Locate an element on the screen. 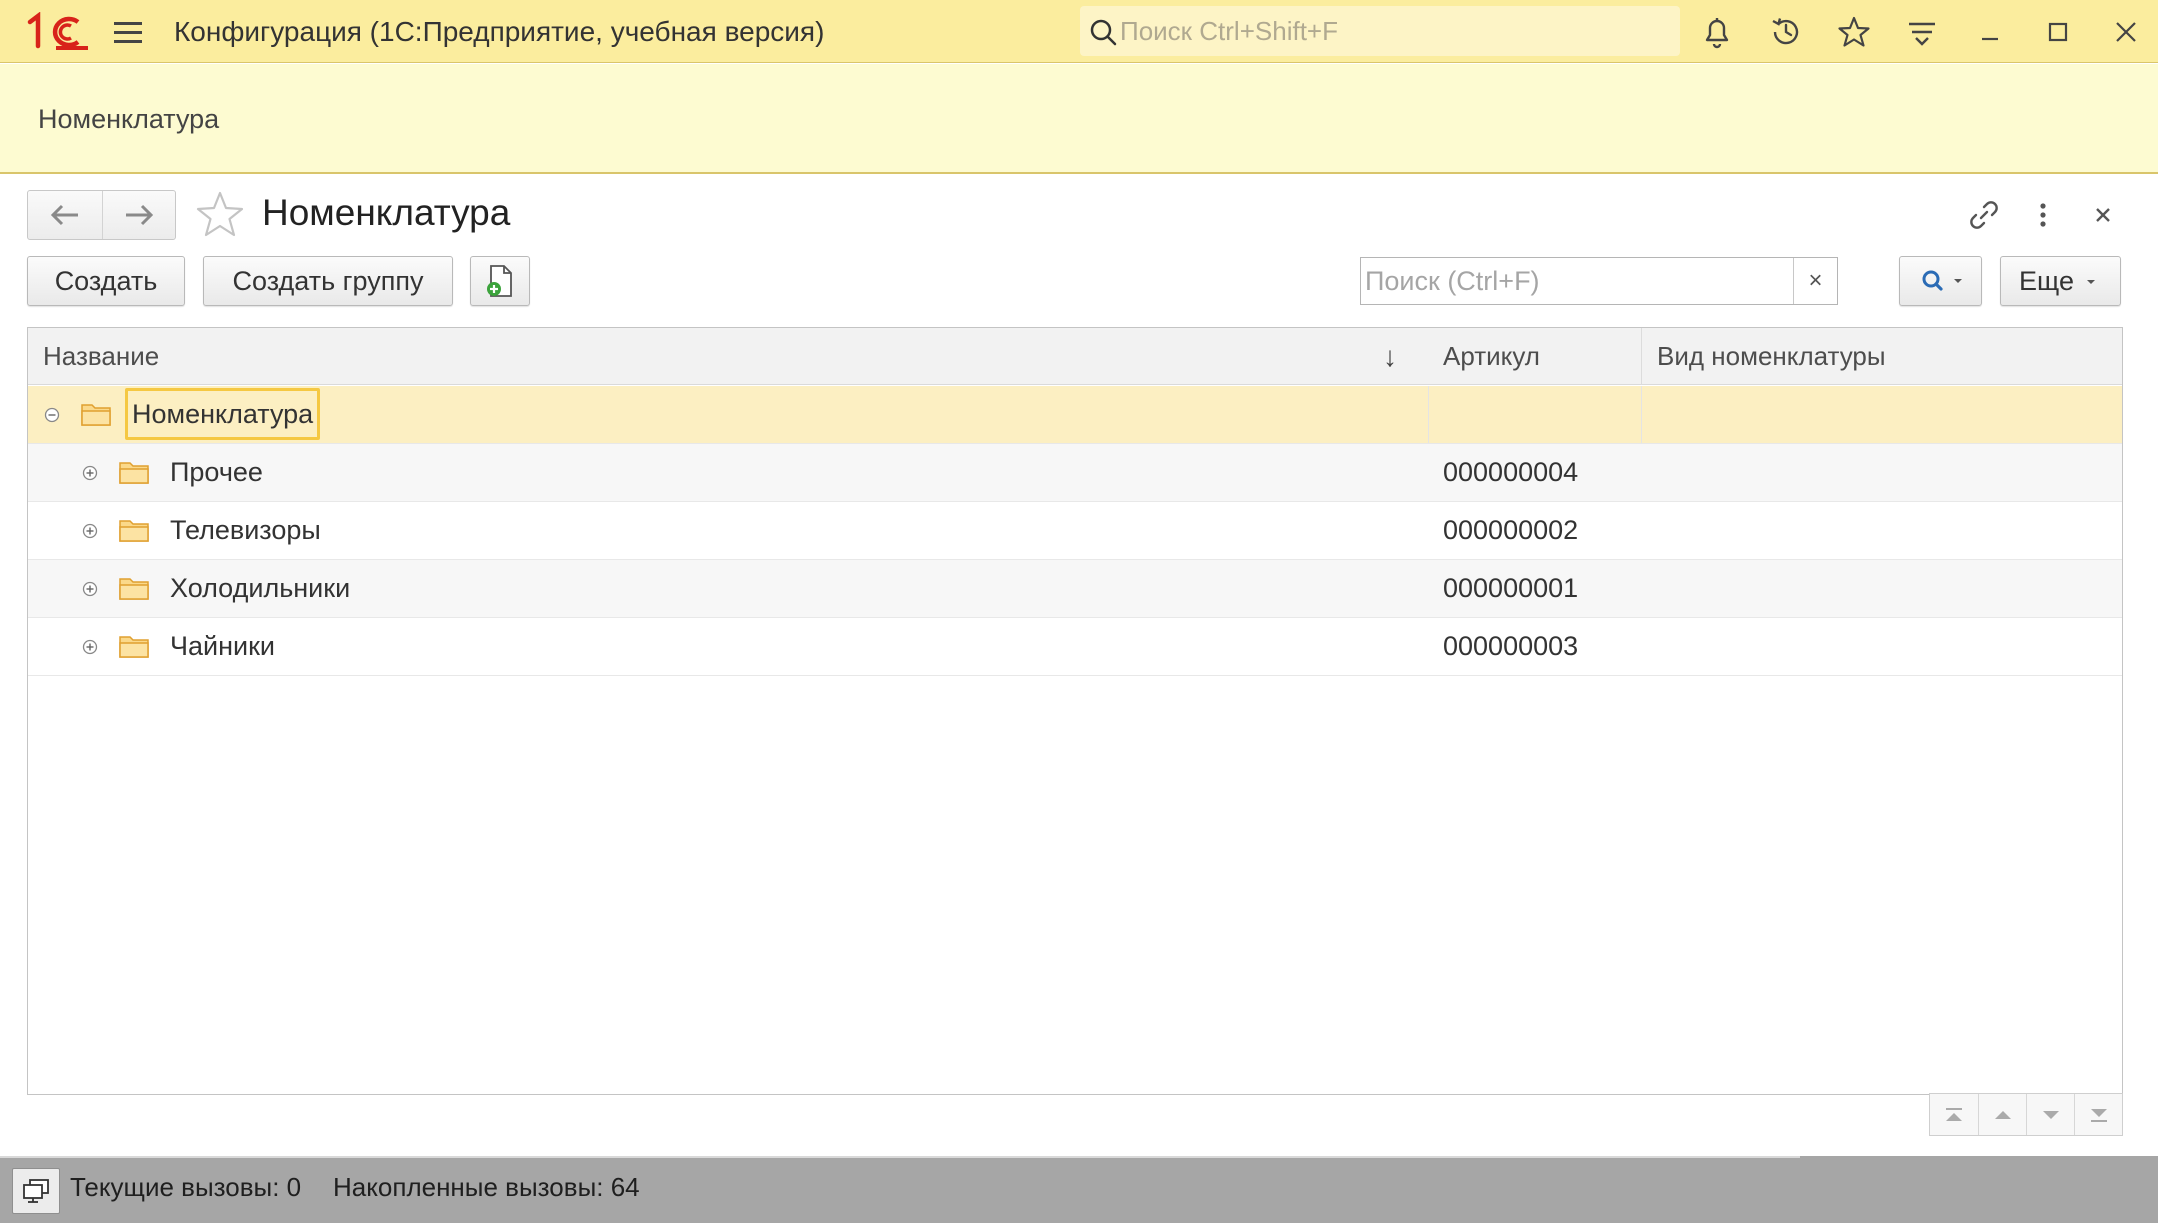 This screenshot has height=1223, width=2158. table-header: Название ↓ Артикул Вид номенклатуры is located at coordinates (1075, 356).